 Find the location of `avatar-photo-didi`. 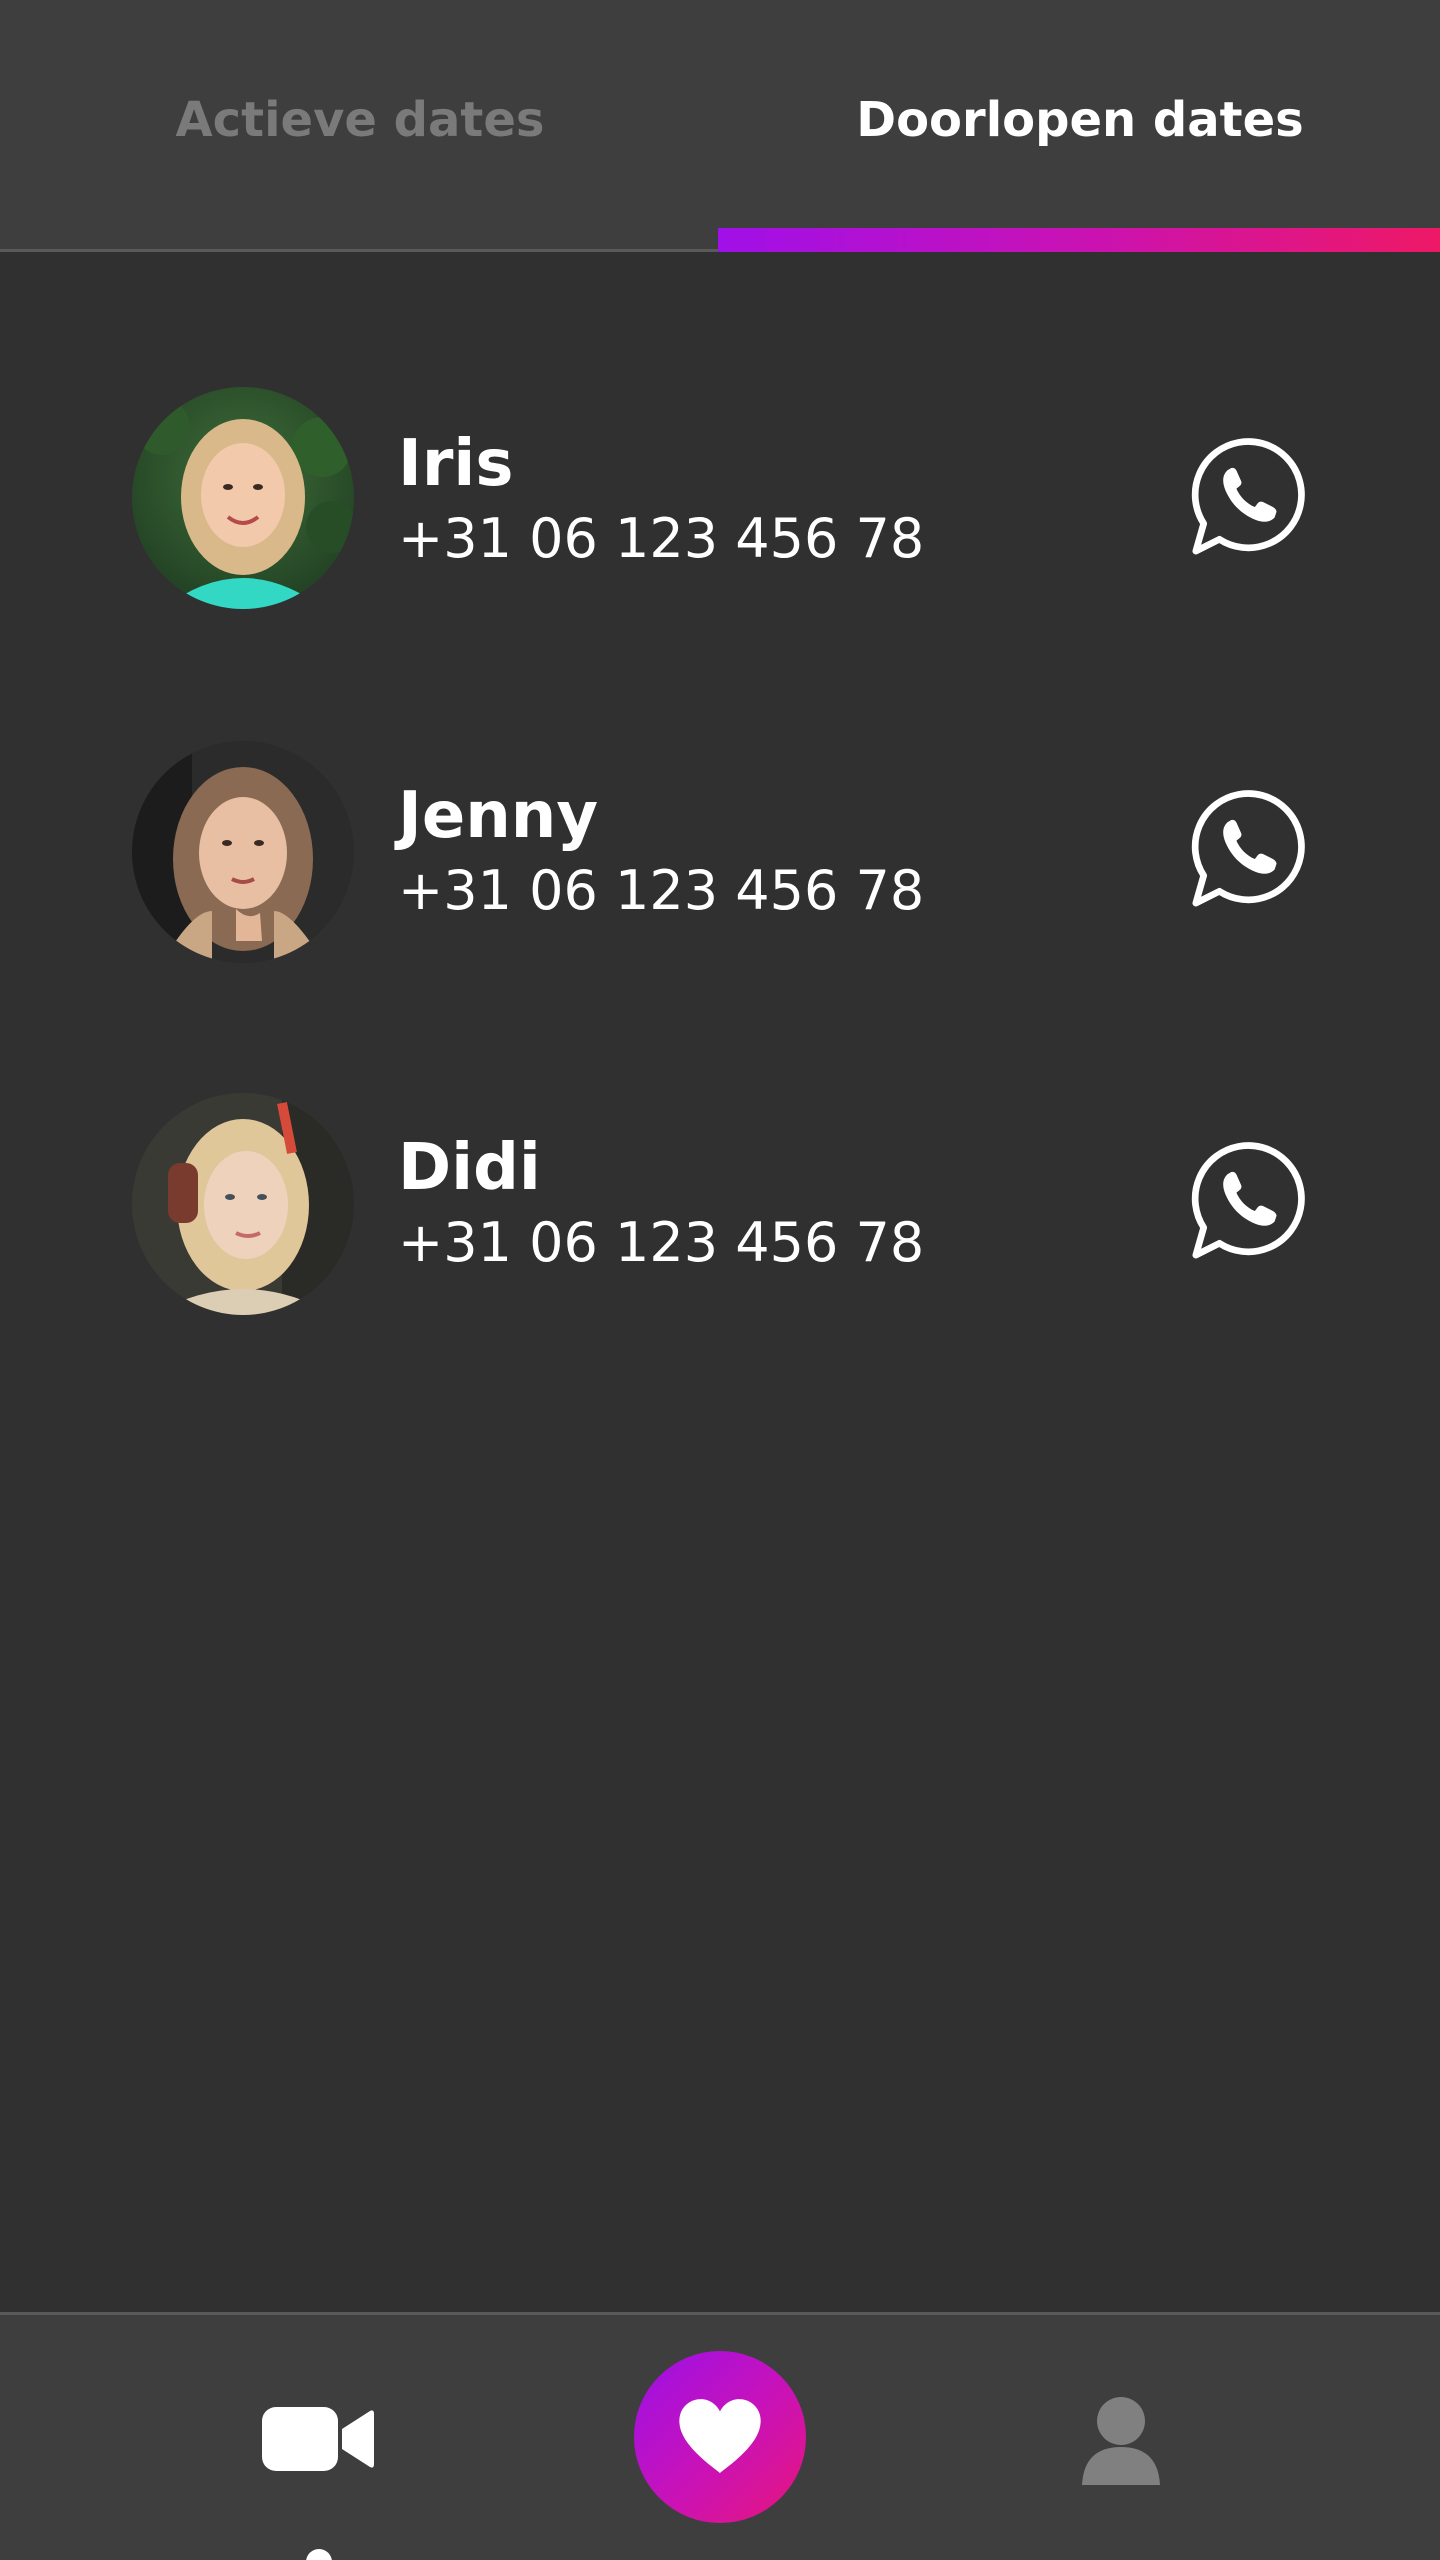

avatar-photo-didi is located at coordinates (243, 1204).